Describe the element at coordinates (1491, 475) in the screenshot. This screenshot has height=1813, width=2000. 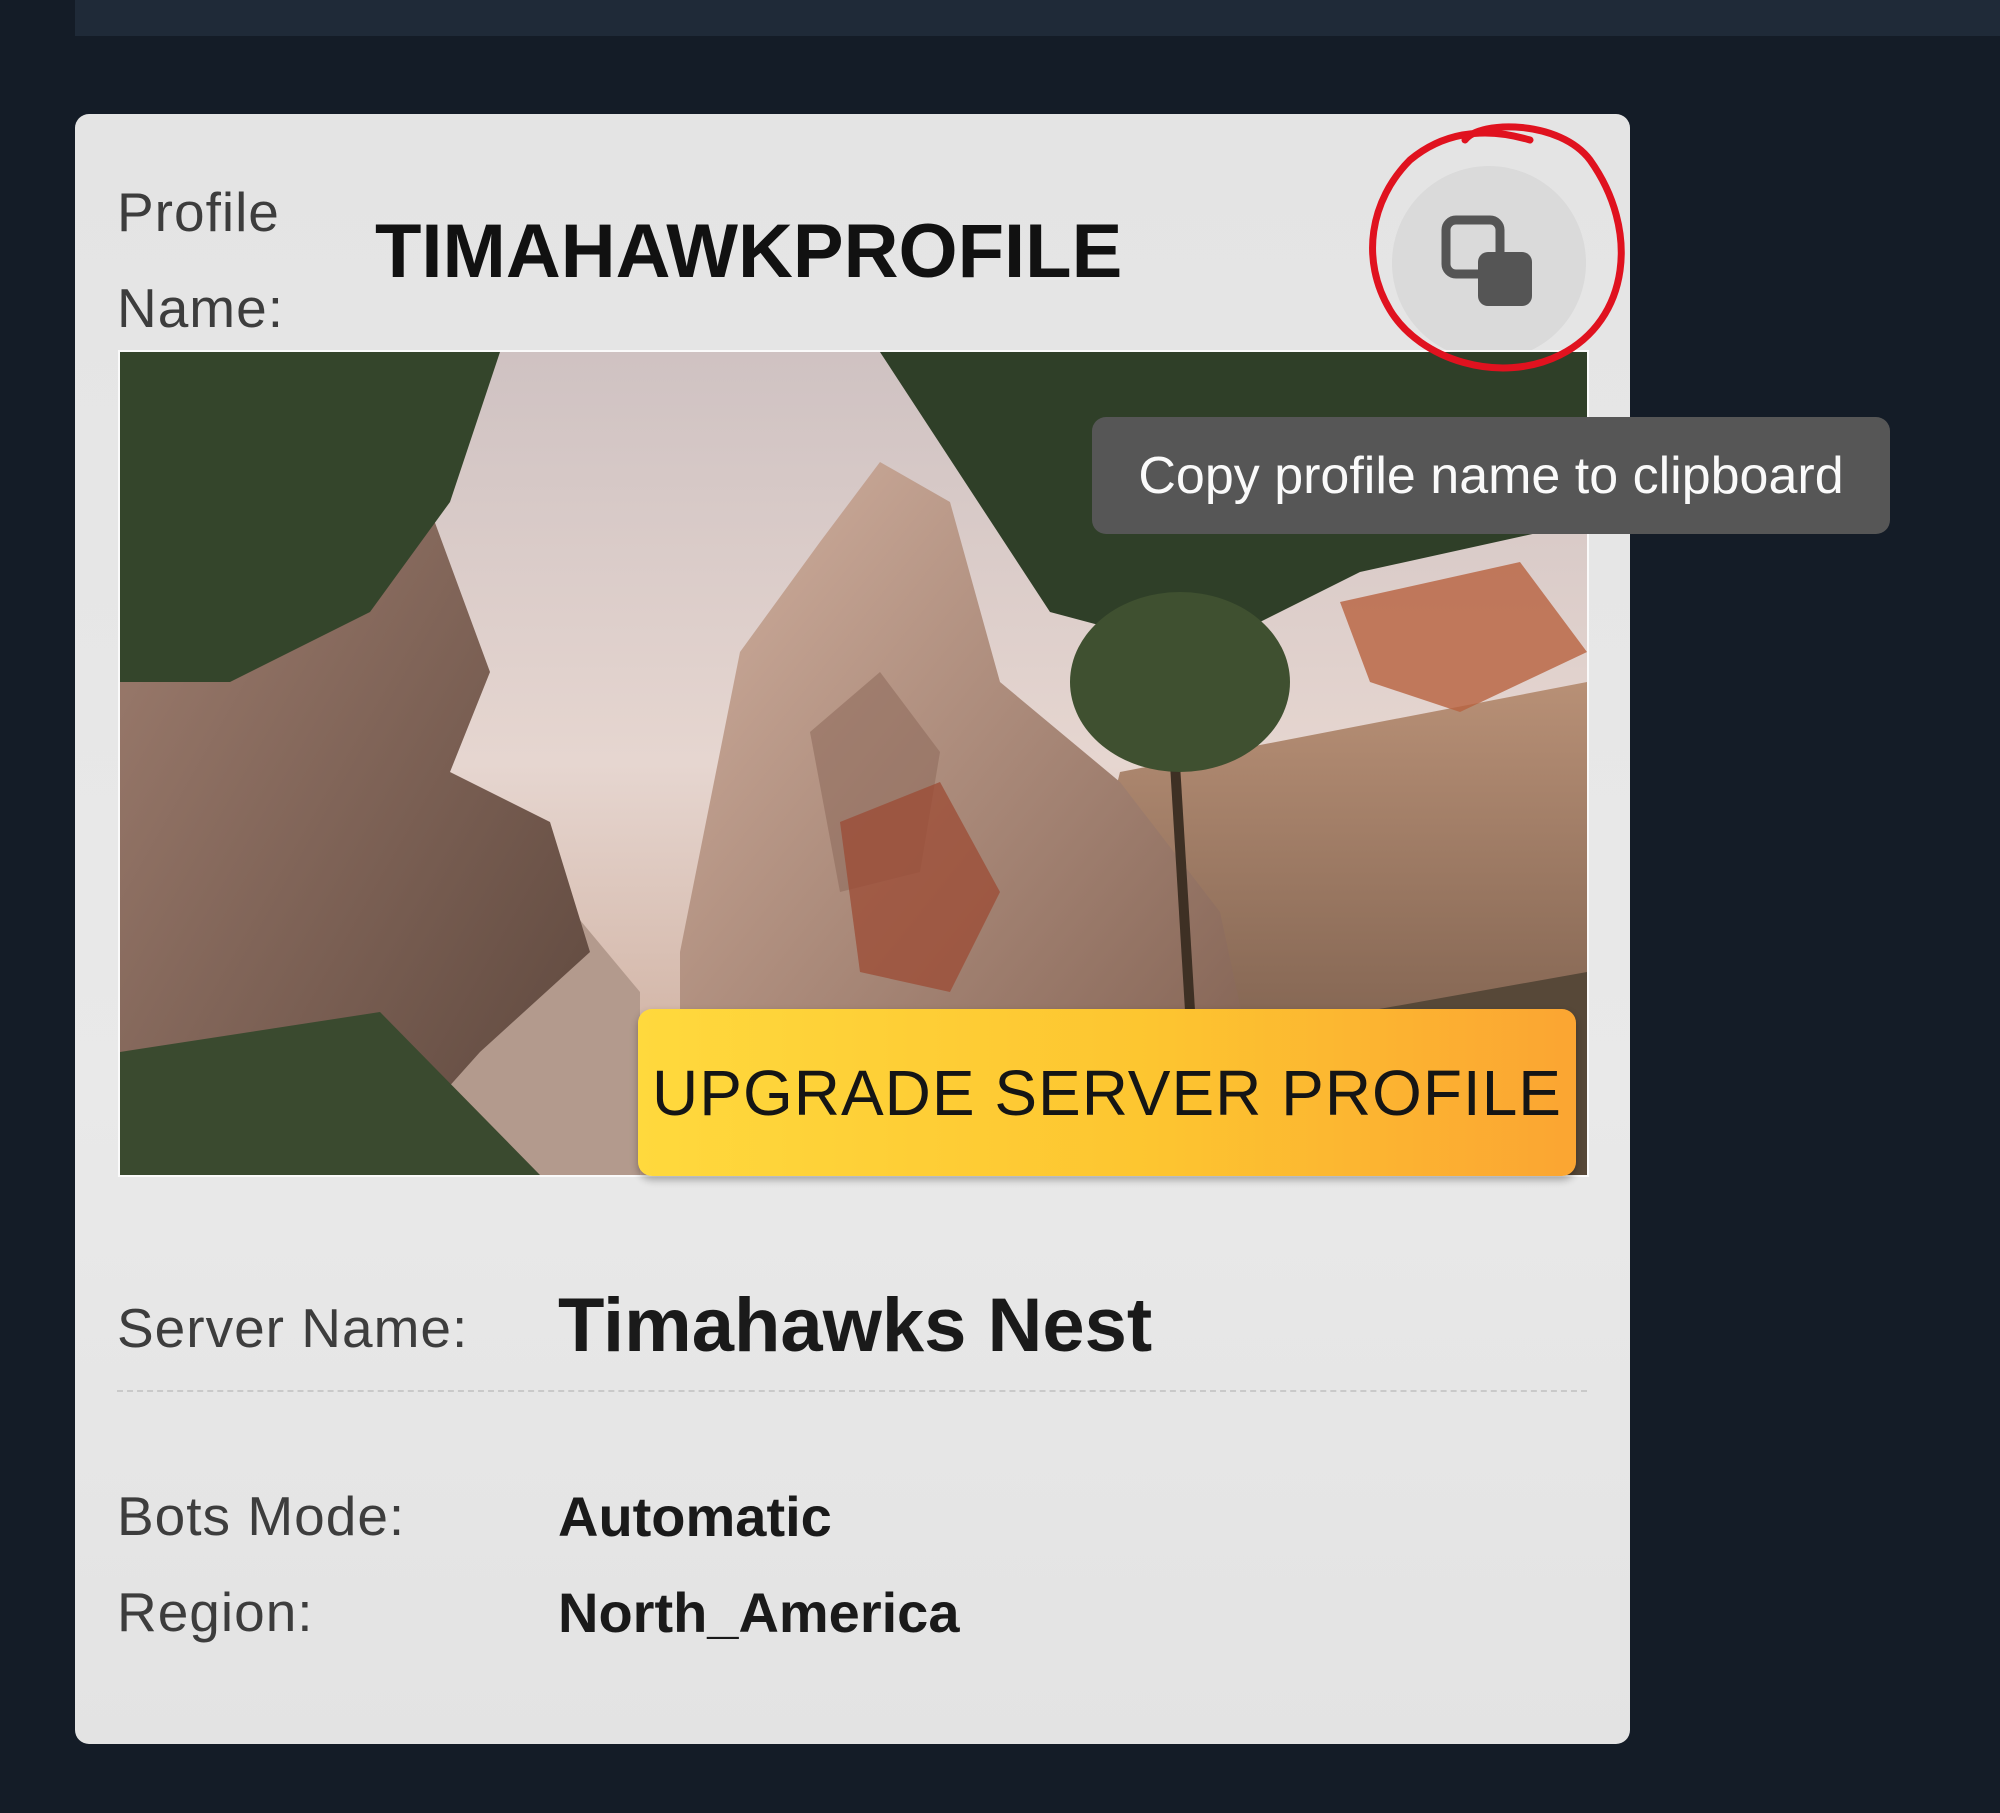
I see `copy-tooltip: Copy profile name to clipboard` at that location.